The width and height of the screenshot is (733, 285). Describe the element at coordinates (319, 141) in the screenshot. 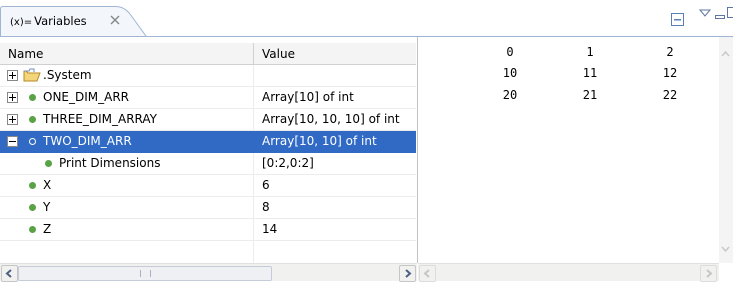

I see `variable-value: Array[10, 10] of int` at that location.